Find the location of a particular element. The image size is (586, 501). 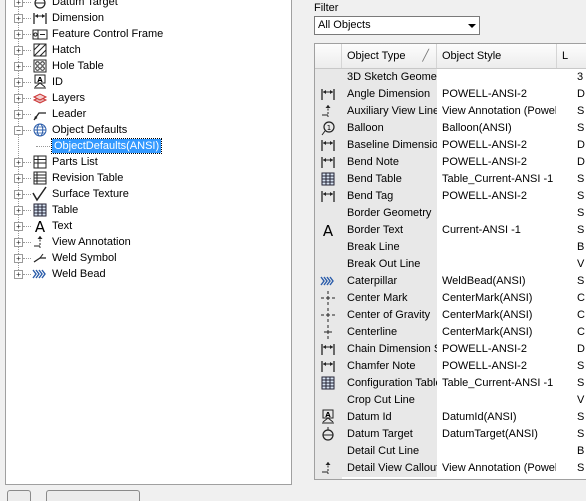

table-row: Center of Gravity CenterMark(ANSI) C is located at coordinates (450, 315).